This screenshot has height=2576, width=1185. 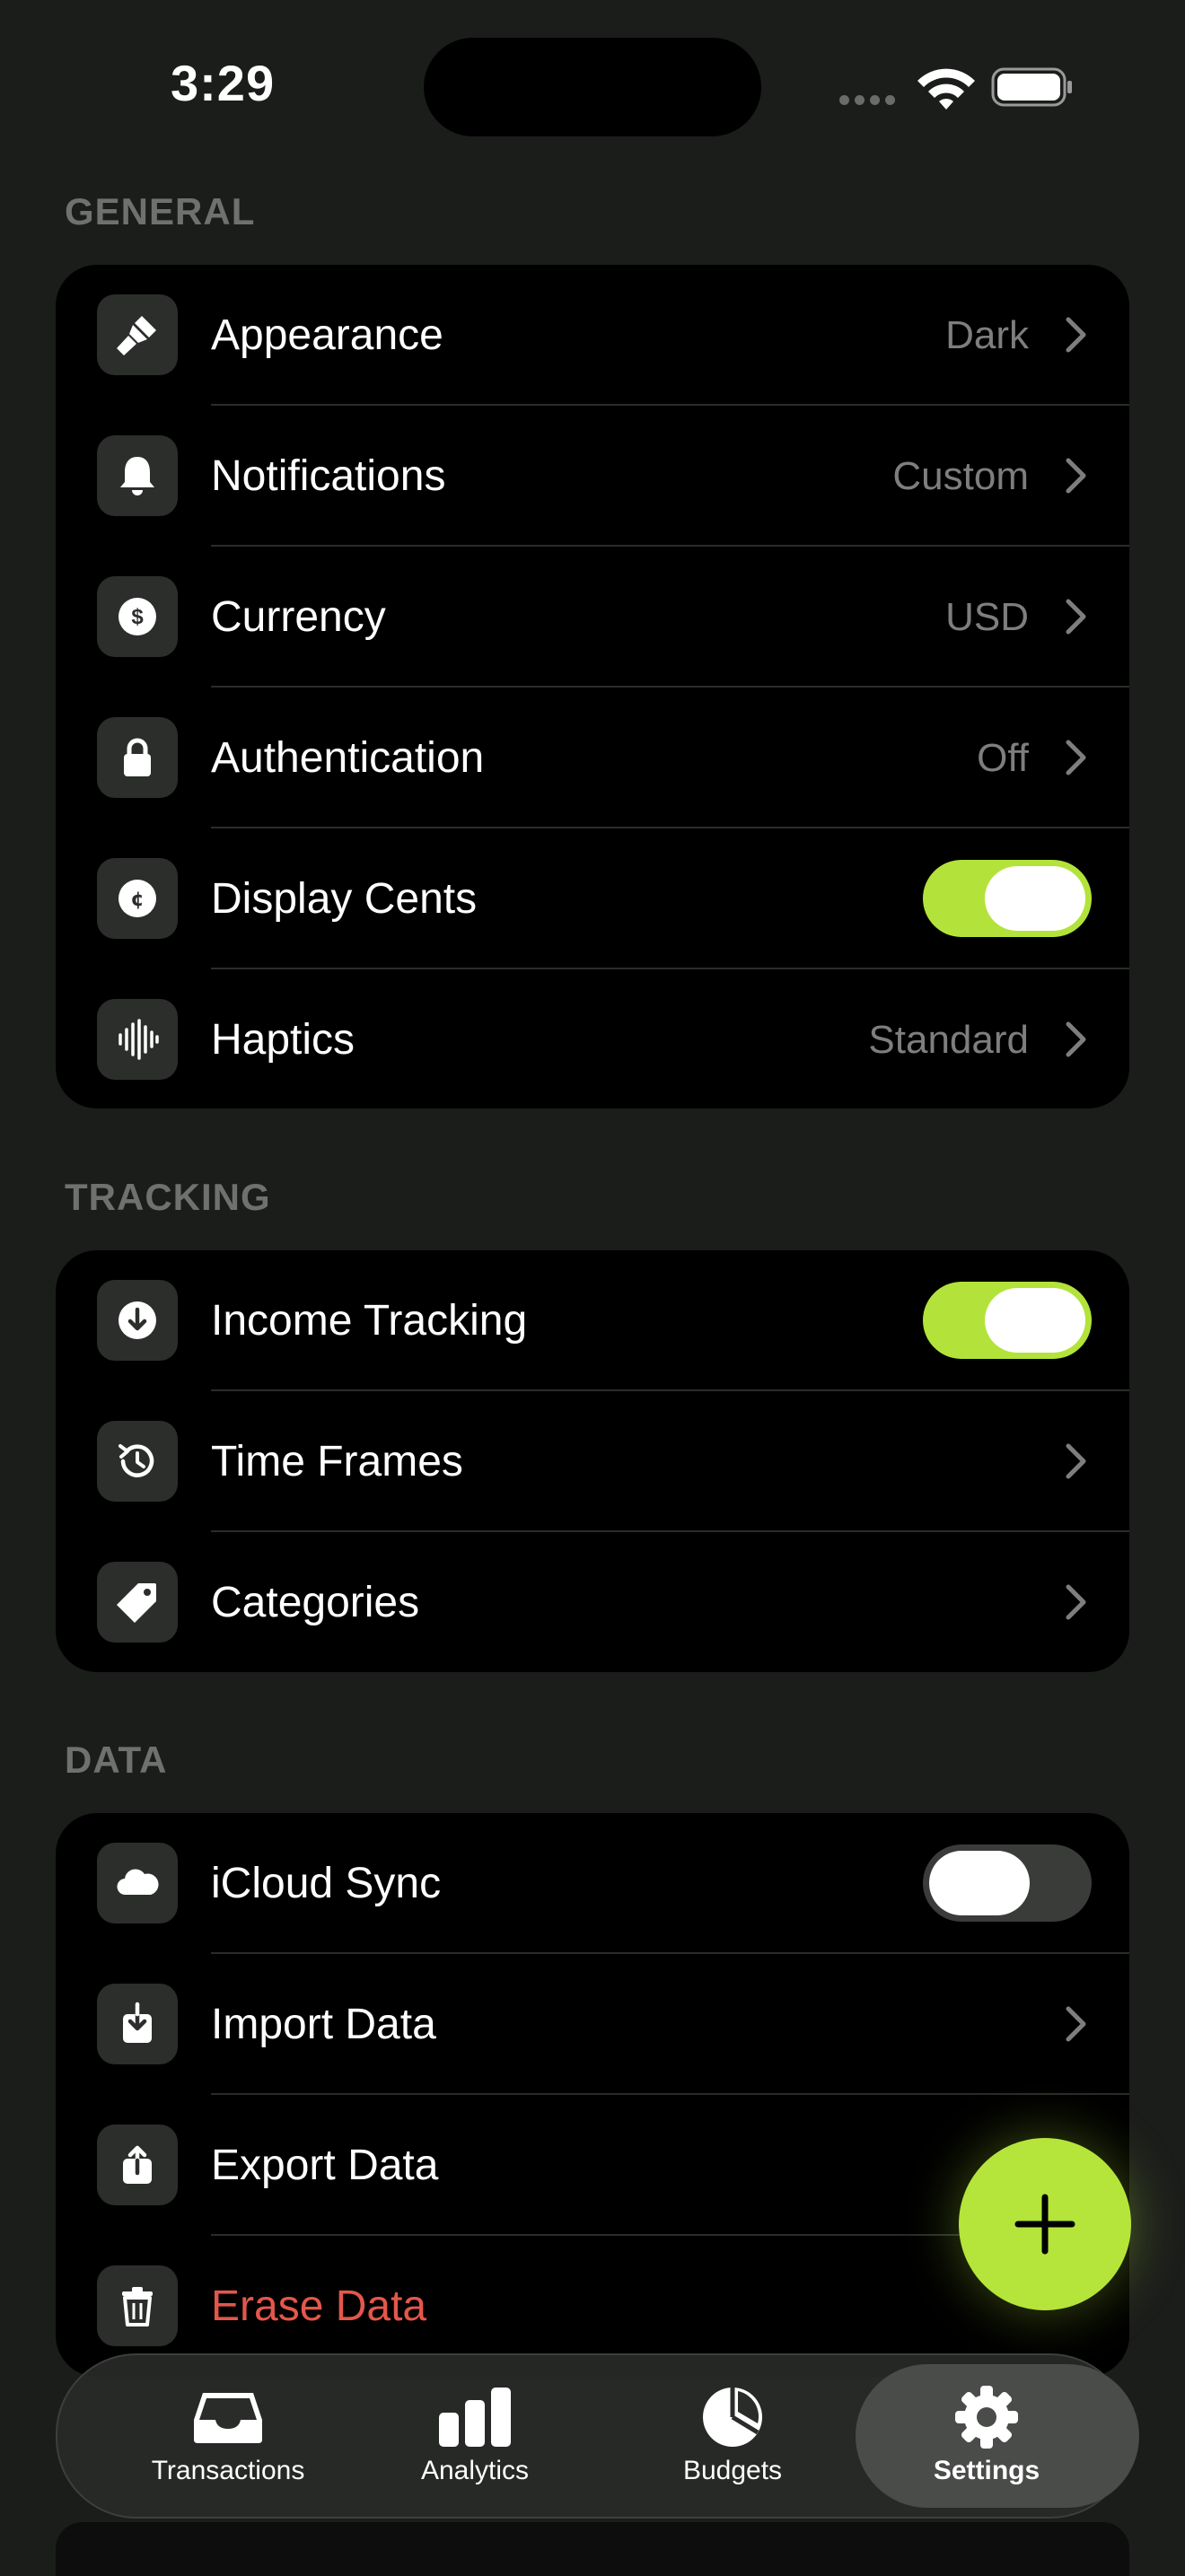 I want to click on bar-chart-icon, so click(x=475, y=2417).